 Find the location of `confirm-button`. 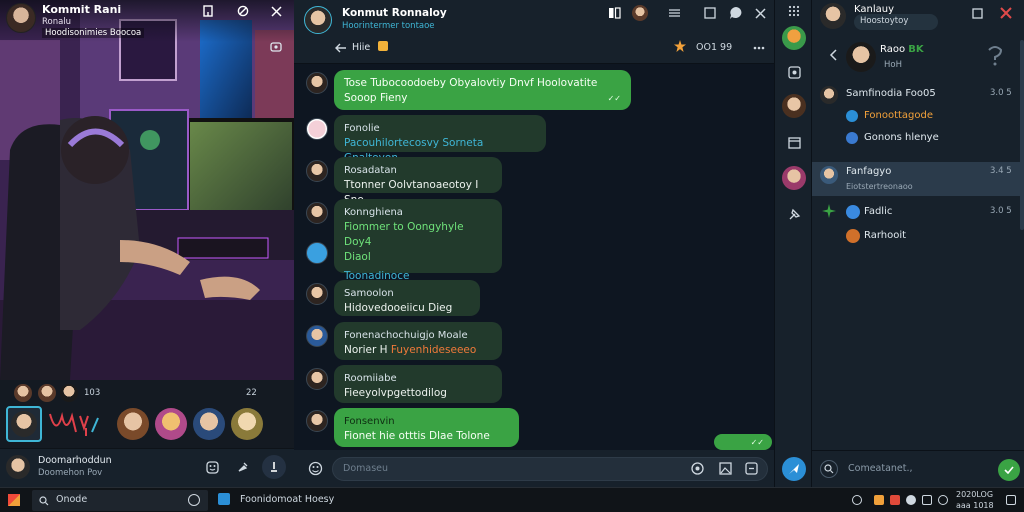

confirm-button is located at coordinates (1009, 470).